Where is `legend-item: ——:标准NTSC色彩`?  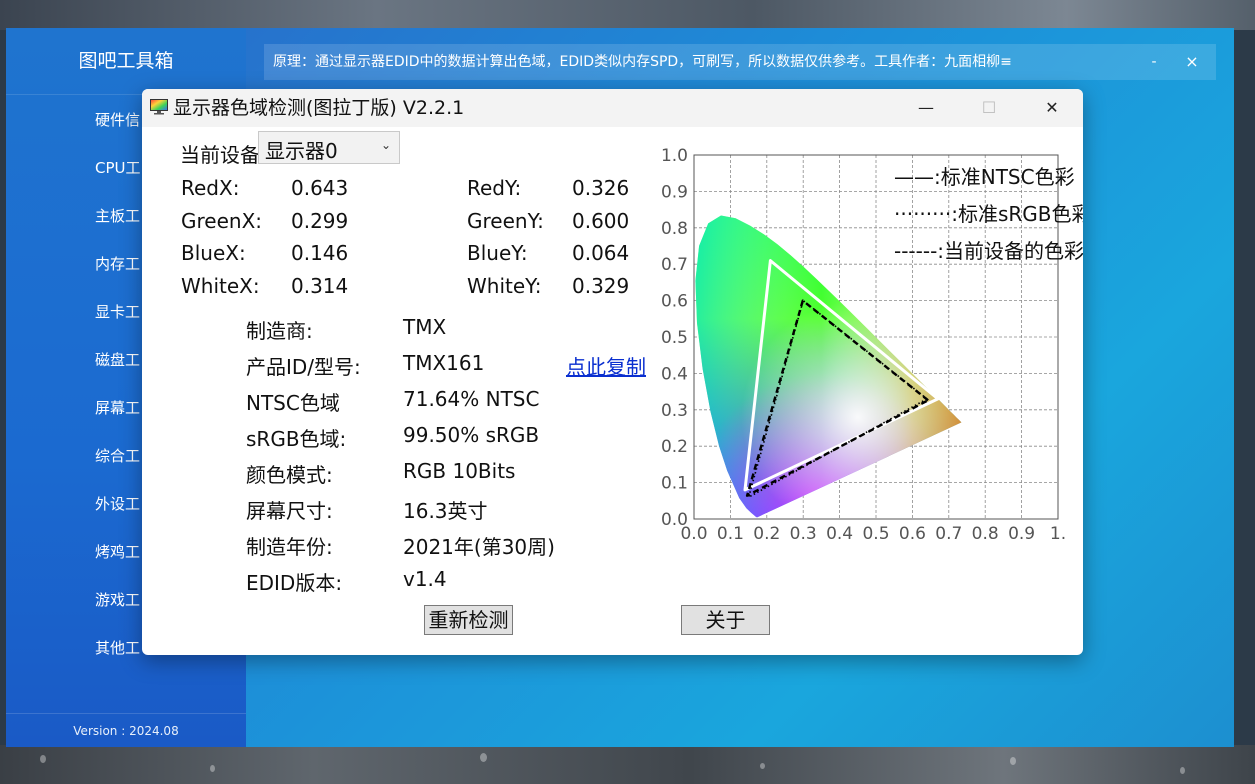
legend-item: ——:标准NTSC色彩 is located at coordinates (984, 177).